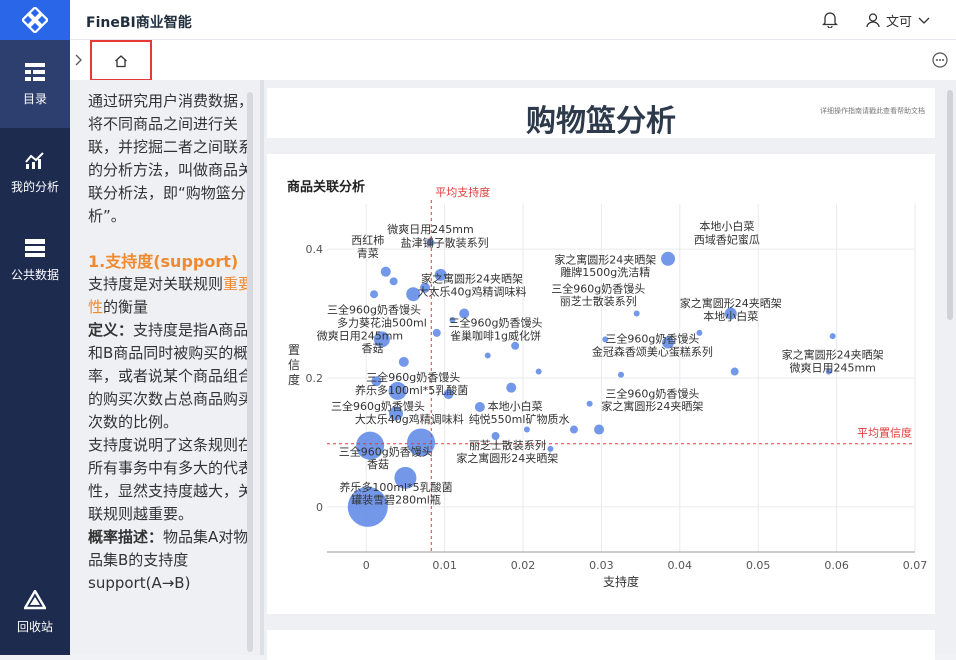  Describe the element at coordinates (34, 98) in the screenshot. I see `nav-label: 目录` at that location.